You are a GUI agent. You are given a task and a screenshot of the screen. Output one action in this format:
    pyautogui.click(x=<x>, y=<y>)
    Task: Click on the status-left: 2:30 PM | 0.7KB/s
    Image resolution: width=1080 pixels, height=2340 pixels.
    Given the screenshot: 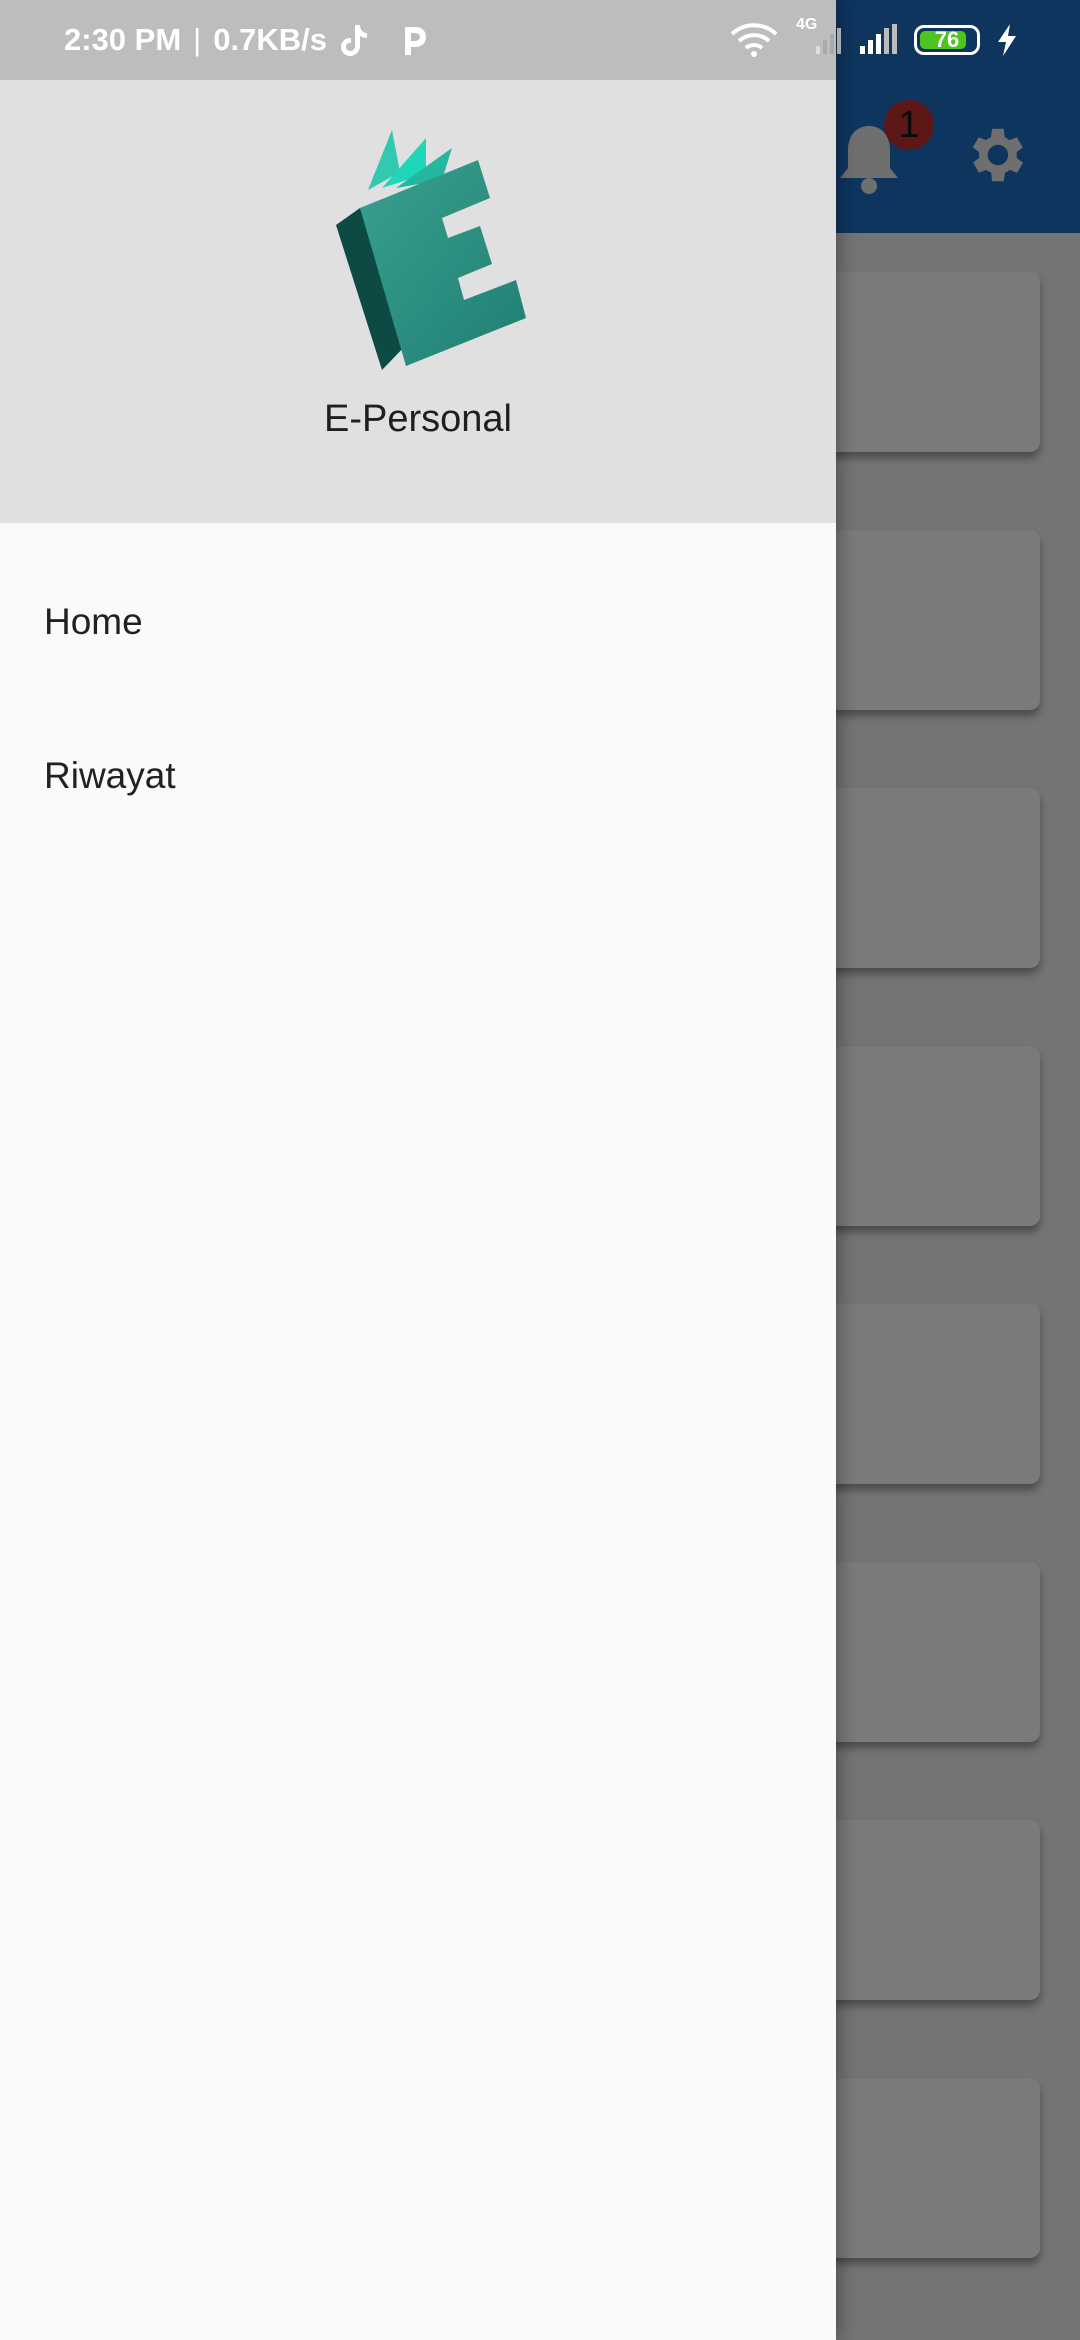 What is the action you would take?
    pyautogui.click(x=246, y=40)
    